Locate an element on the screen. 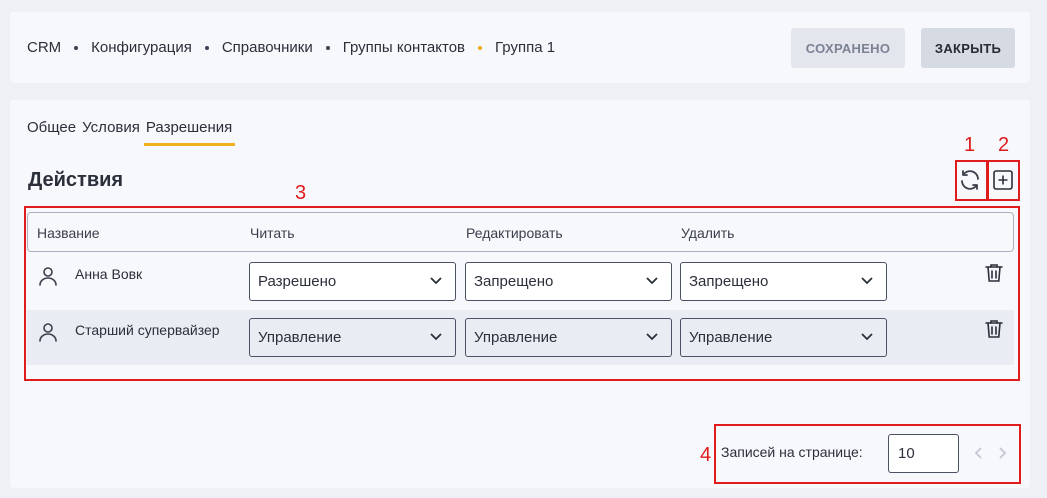 Image resolution: width=1047 pixels, height=498 pixels. tab-general: Общее is located at coordinates (51, 131).